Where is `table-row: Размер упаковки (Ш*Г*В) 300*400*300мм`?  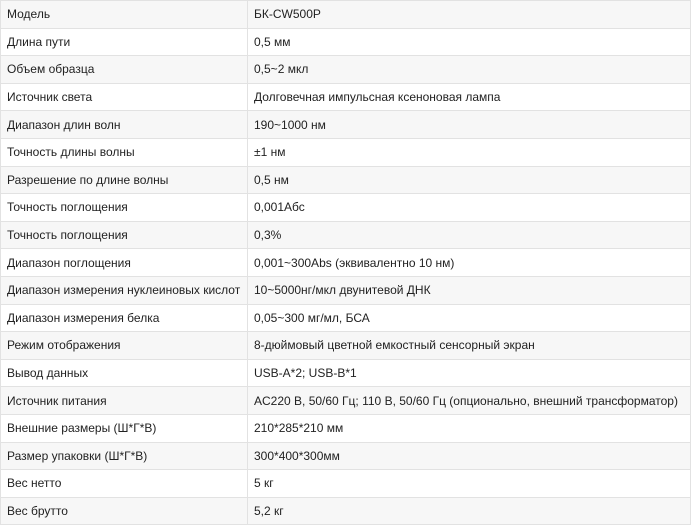
table-row: Размер упаковки (Ш*Г*В) 300*400*300мм is located at coordinates (345, 456).